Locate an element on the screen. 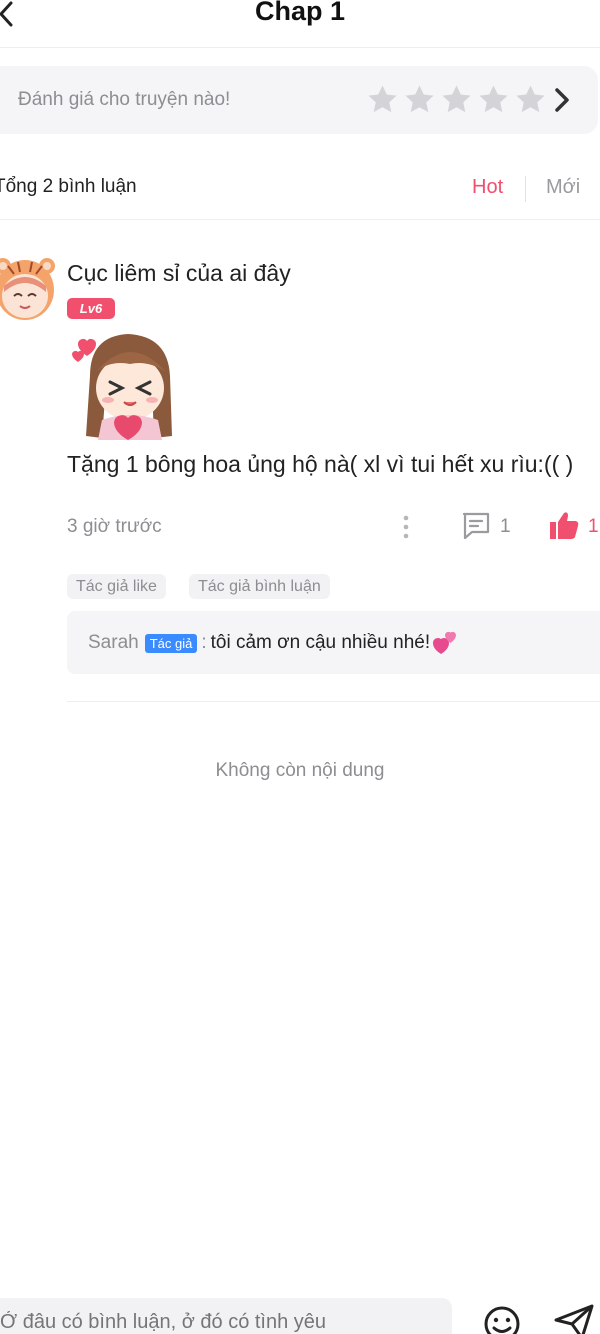 The height and width of the screenshot is (1334, 600). divider is located at coordinates (333, 701).